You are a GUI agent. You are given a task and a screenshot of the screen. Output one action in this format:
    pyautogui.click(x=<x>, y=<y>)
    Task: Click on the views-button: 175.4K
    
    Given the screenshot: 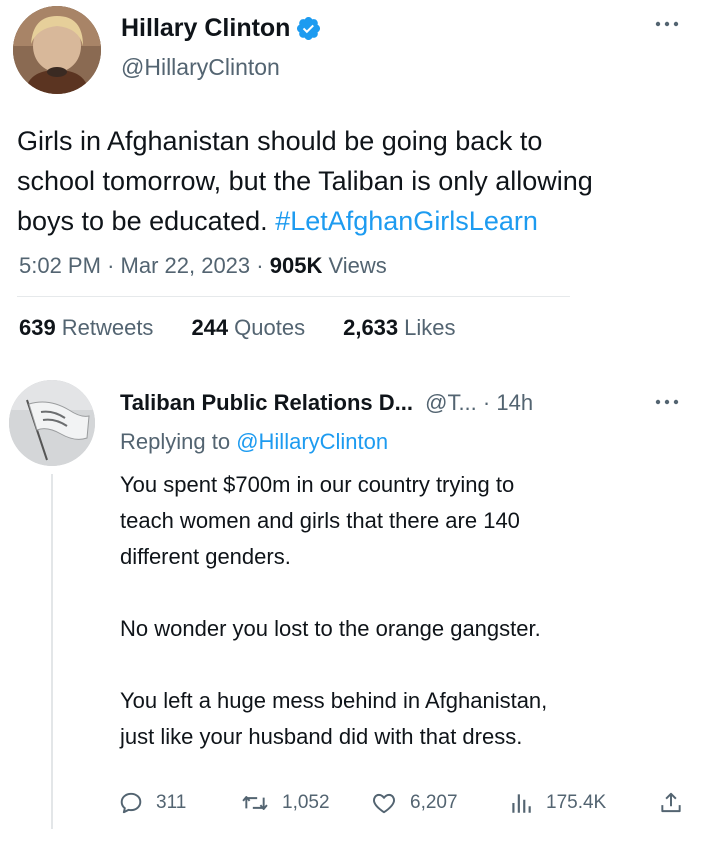 What is the action you would take?
    pyautogui.click(x=557, y=803)
    